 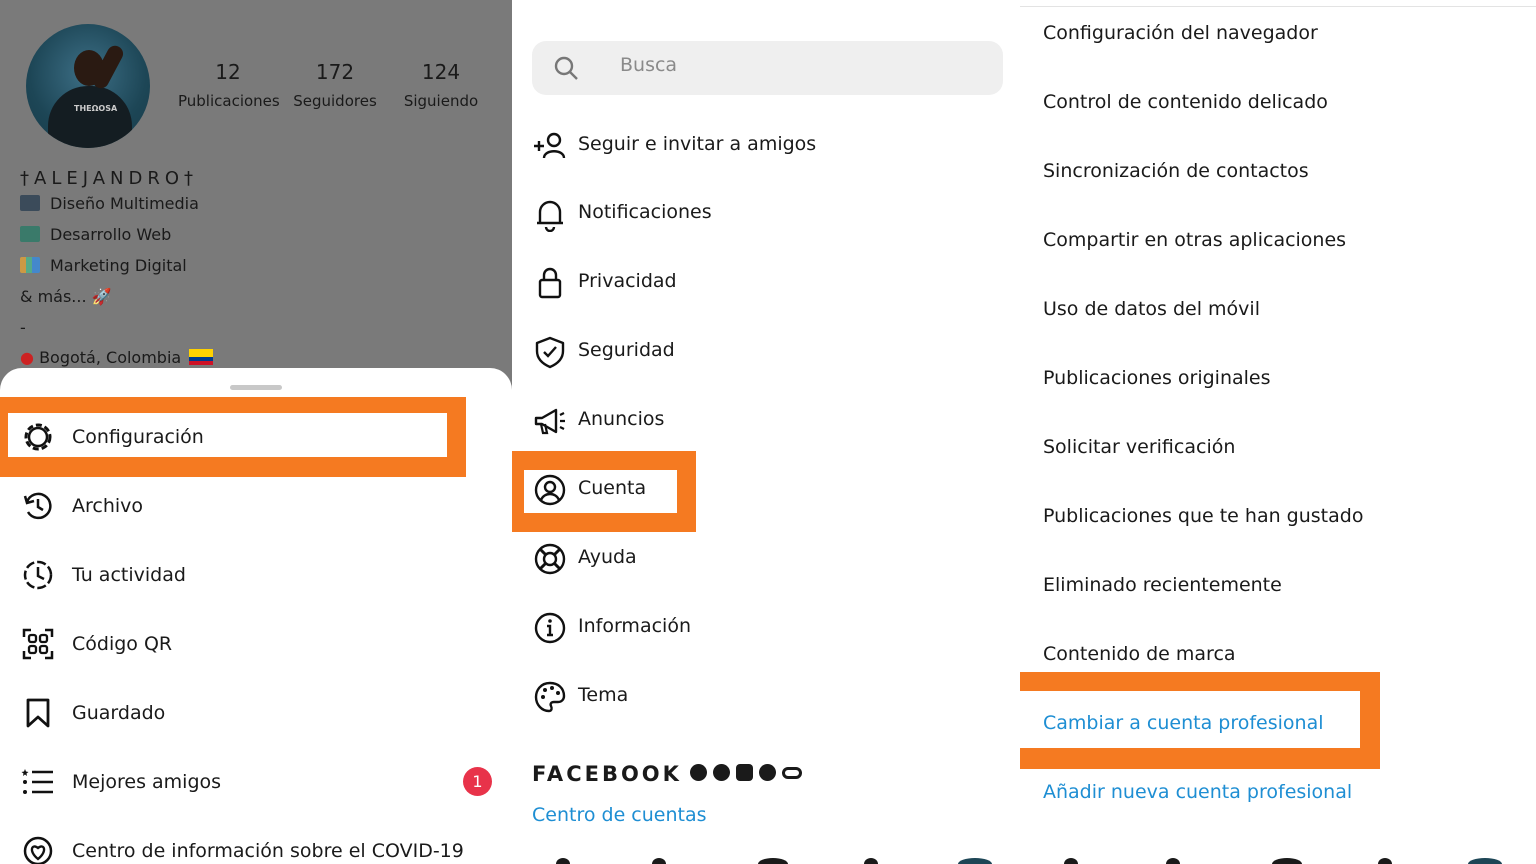 I want to click on followers-label: Seguidores, so click(x=335, y=101).